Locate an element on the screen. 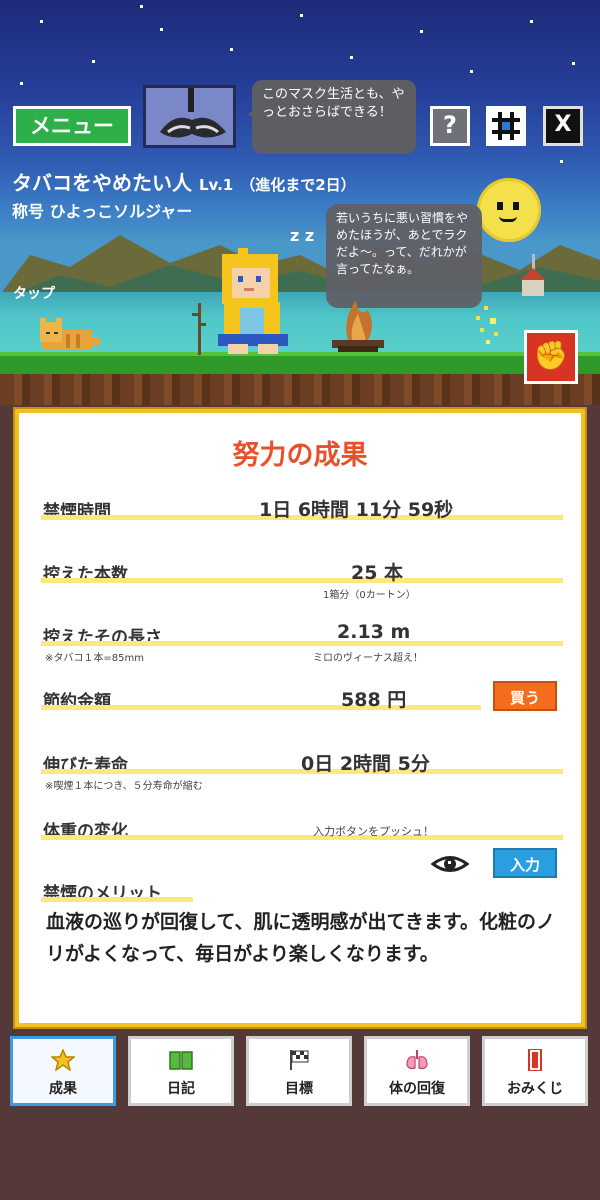 This screenshot has width=600, height=1200. x-share-button: X is located at coordinates (563, 126).